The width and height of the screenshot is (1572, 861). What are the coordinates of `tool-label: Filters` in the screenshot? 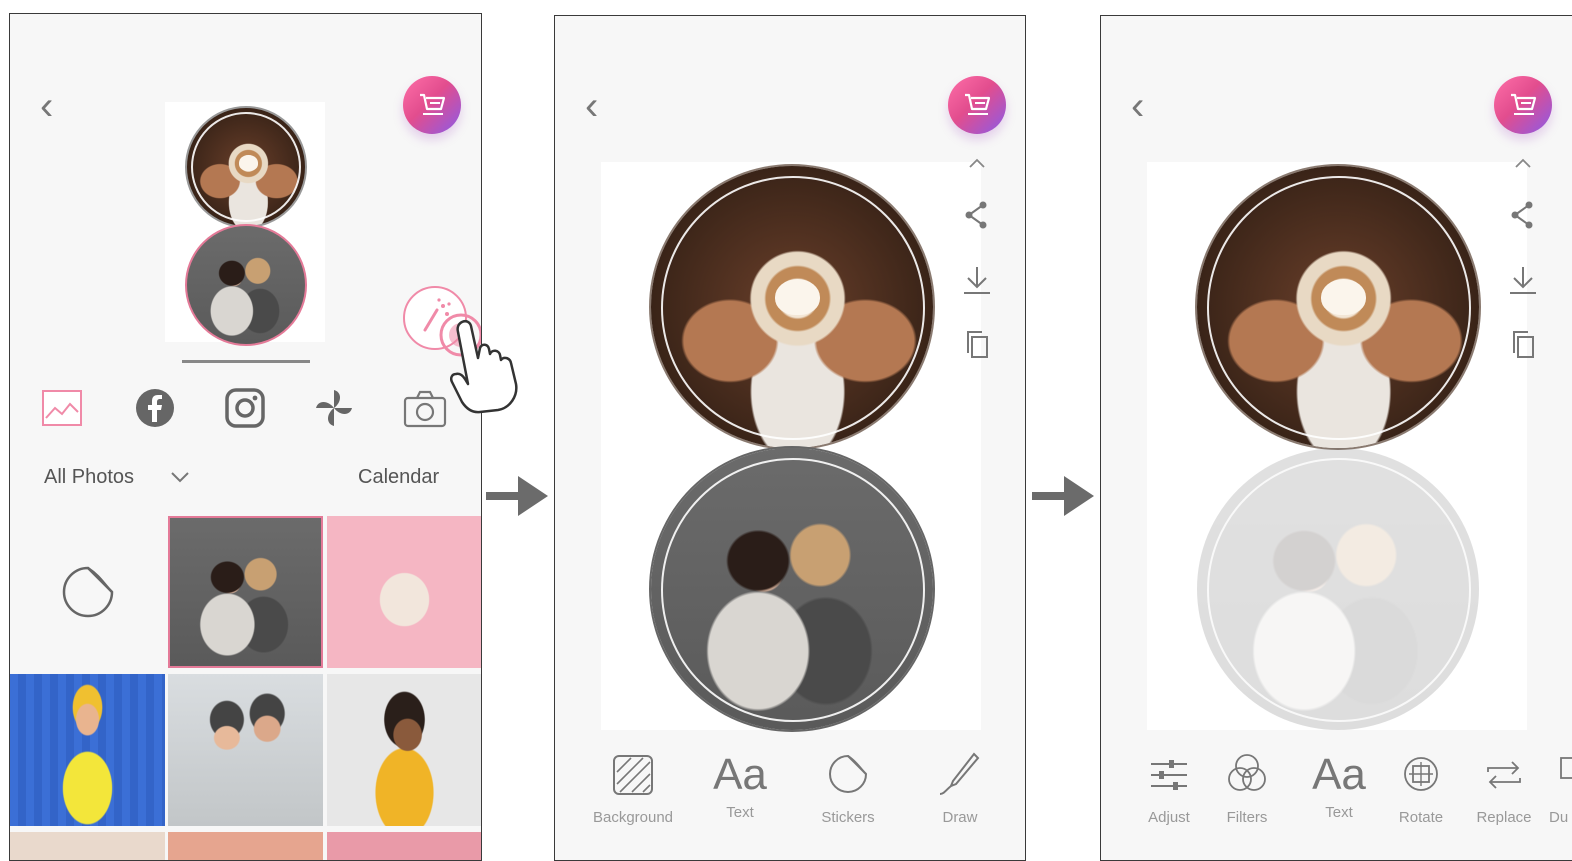 It's located at (1247, 817).